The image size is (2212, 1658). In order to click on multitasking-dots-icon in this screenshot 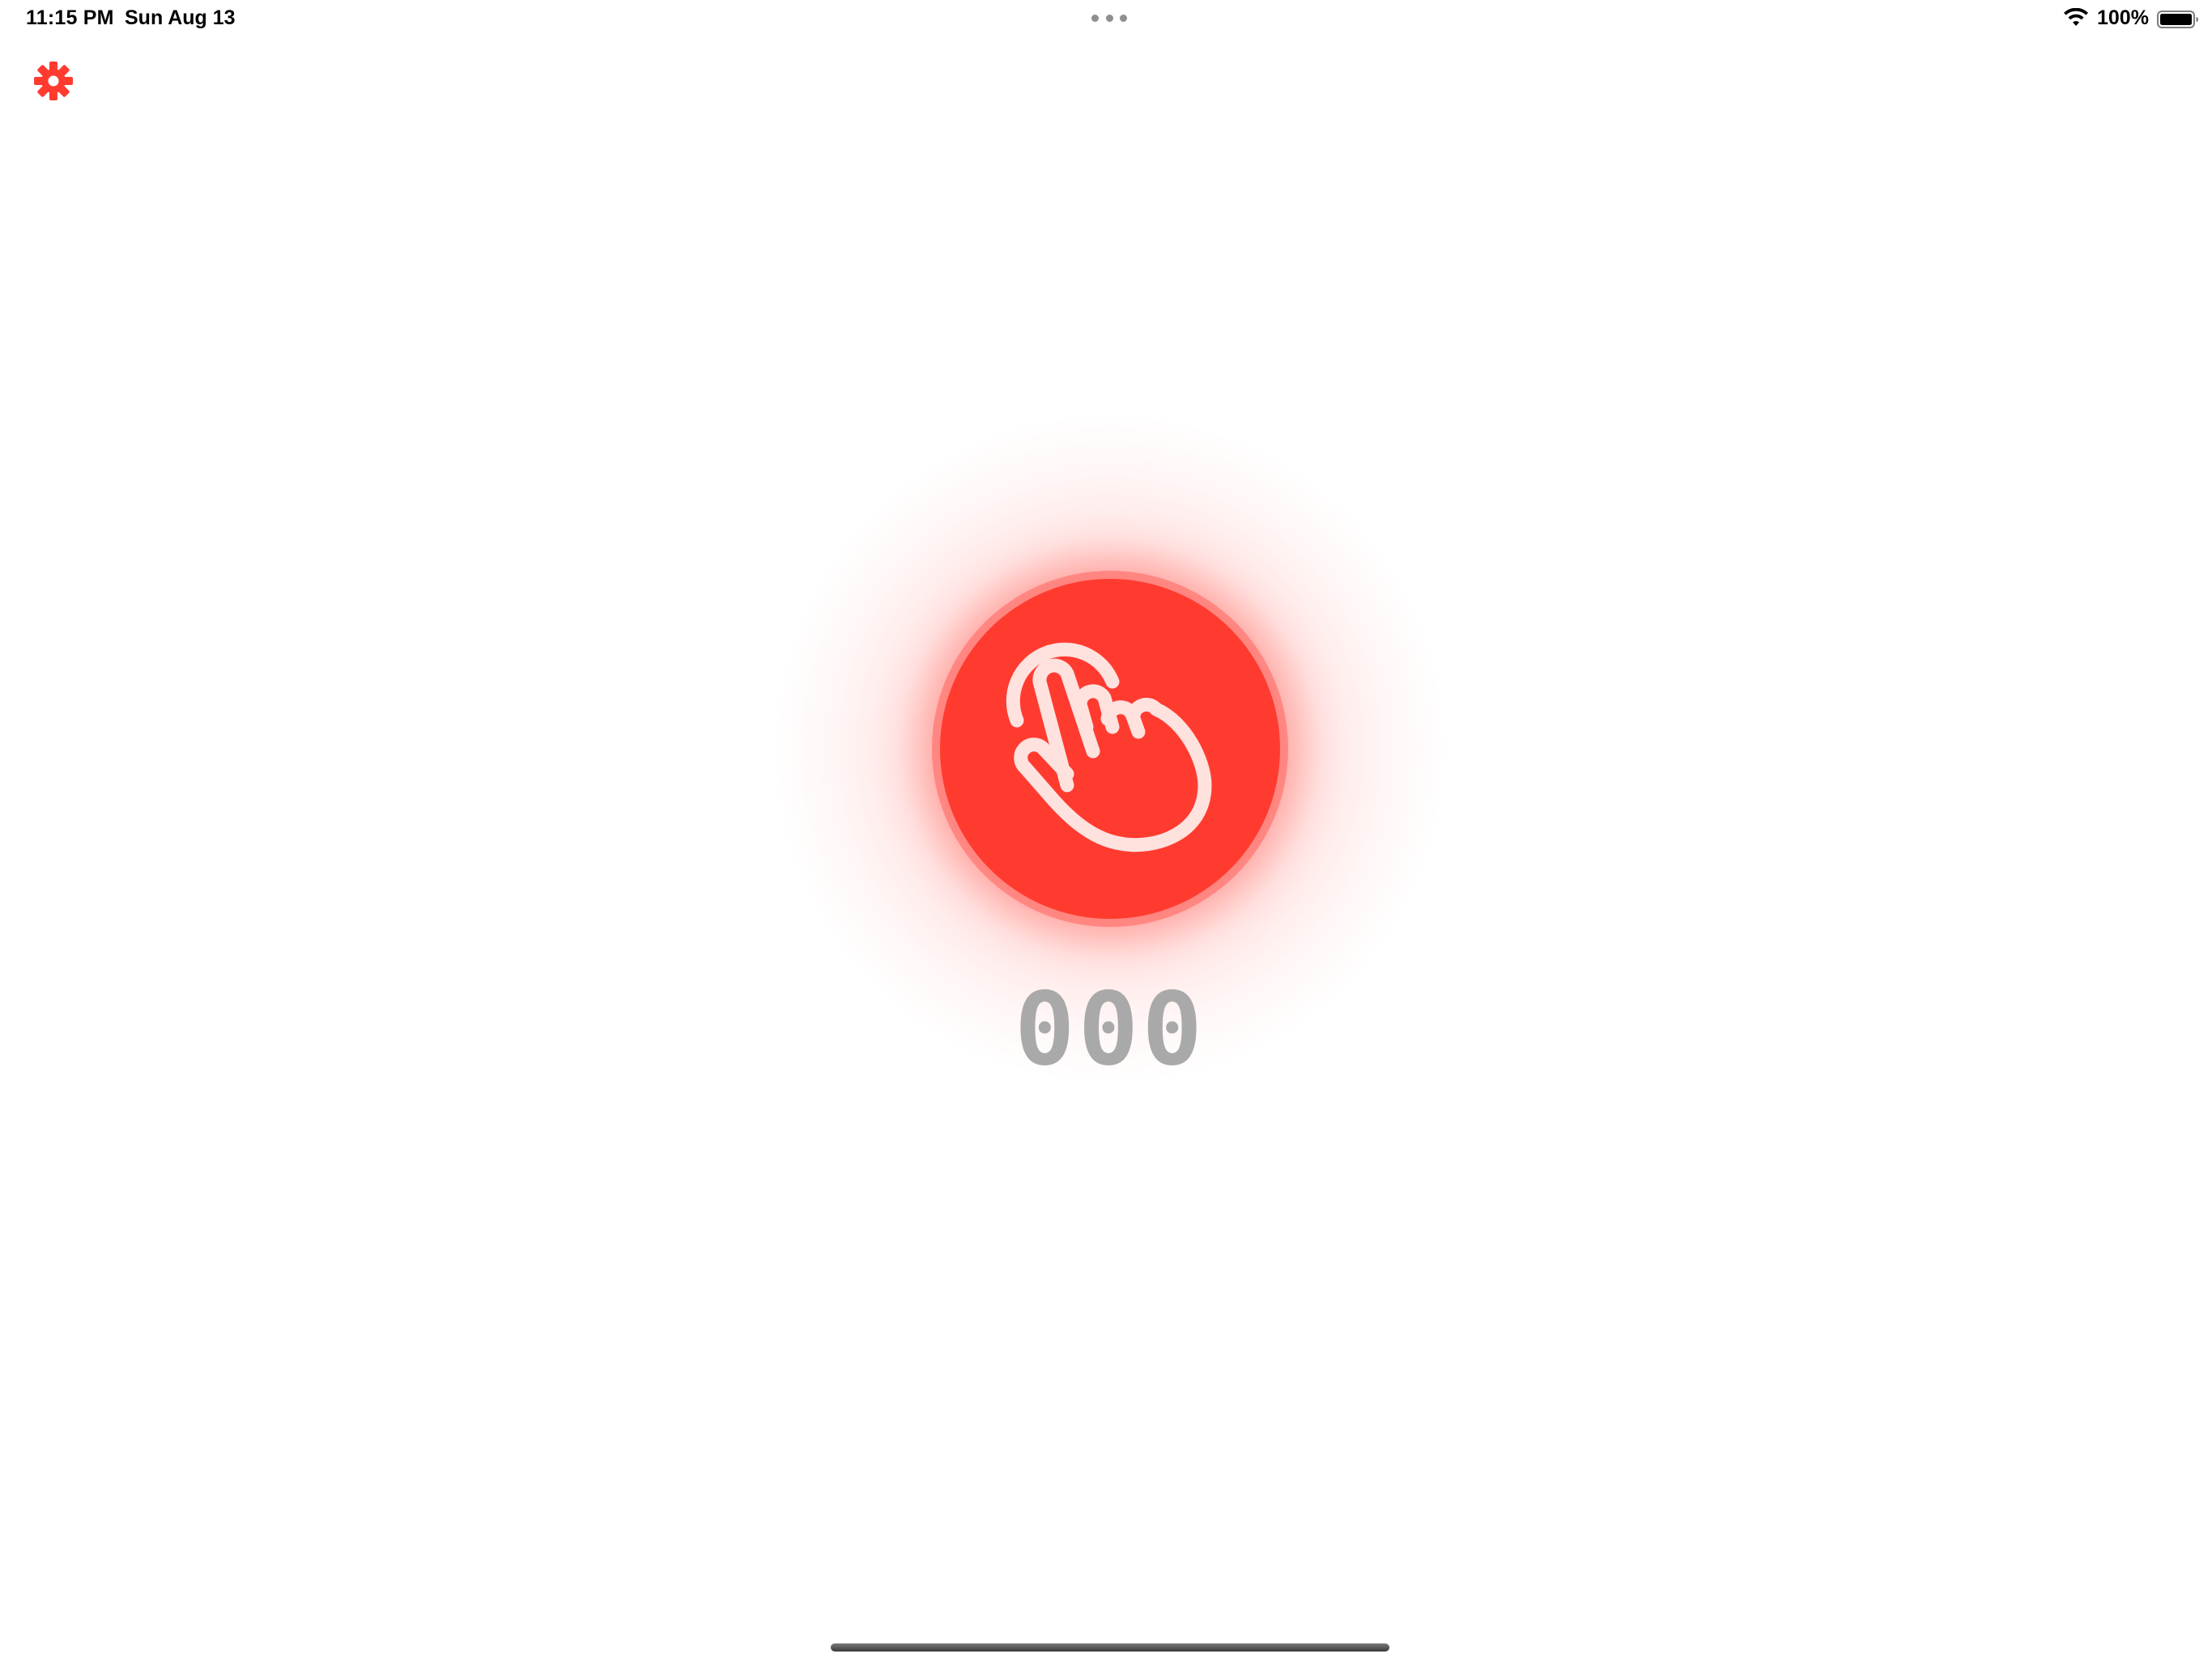, I will do `click(1109, 19)`.